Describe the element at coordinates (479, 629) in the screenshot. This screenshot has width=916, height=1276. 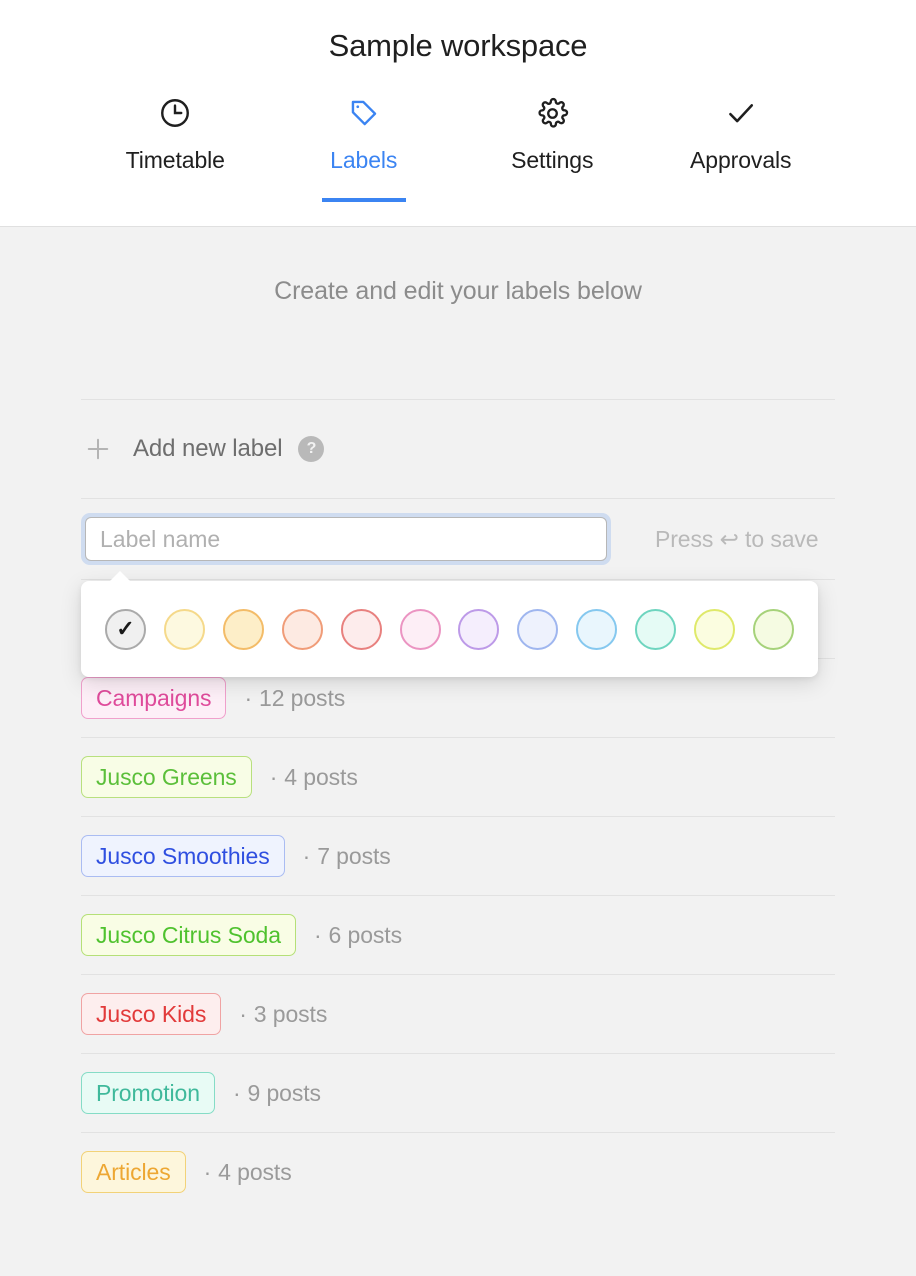
I see `color-swatch-purple` at that location.